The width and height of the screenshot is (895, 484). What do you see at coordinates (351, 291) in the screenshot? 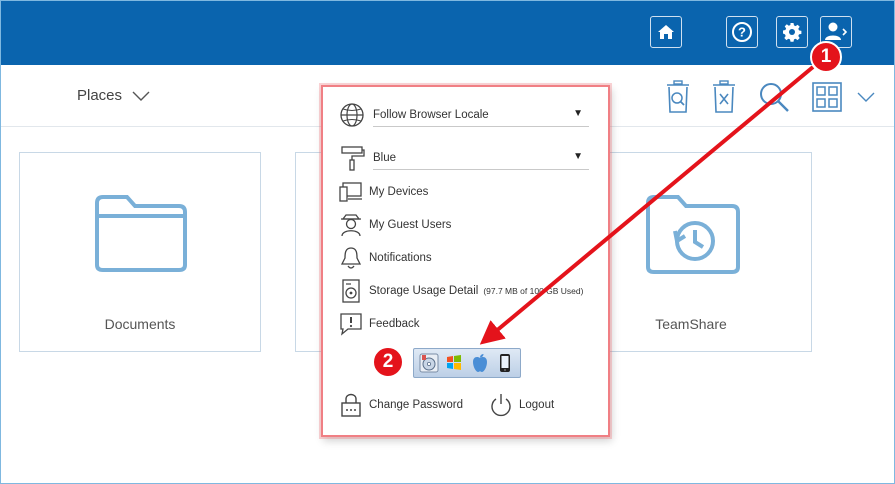
I see `storage-disk-icon` at bounding box center [351, 291].